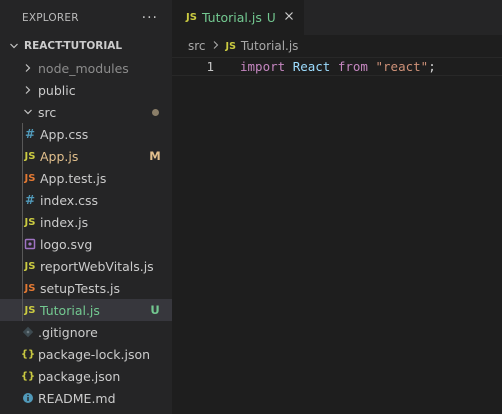  What do you see at coordinates (66, 244) in the screenshot?
I see `item-label: logo.svg` at bounding box center [66, 244].